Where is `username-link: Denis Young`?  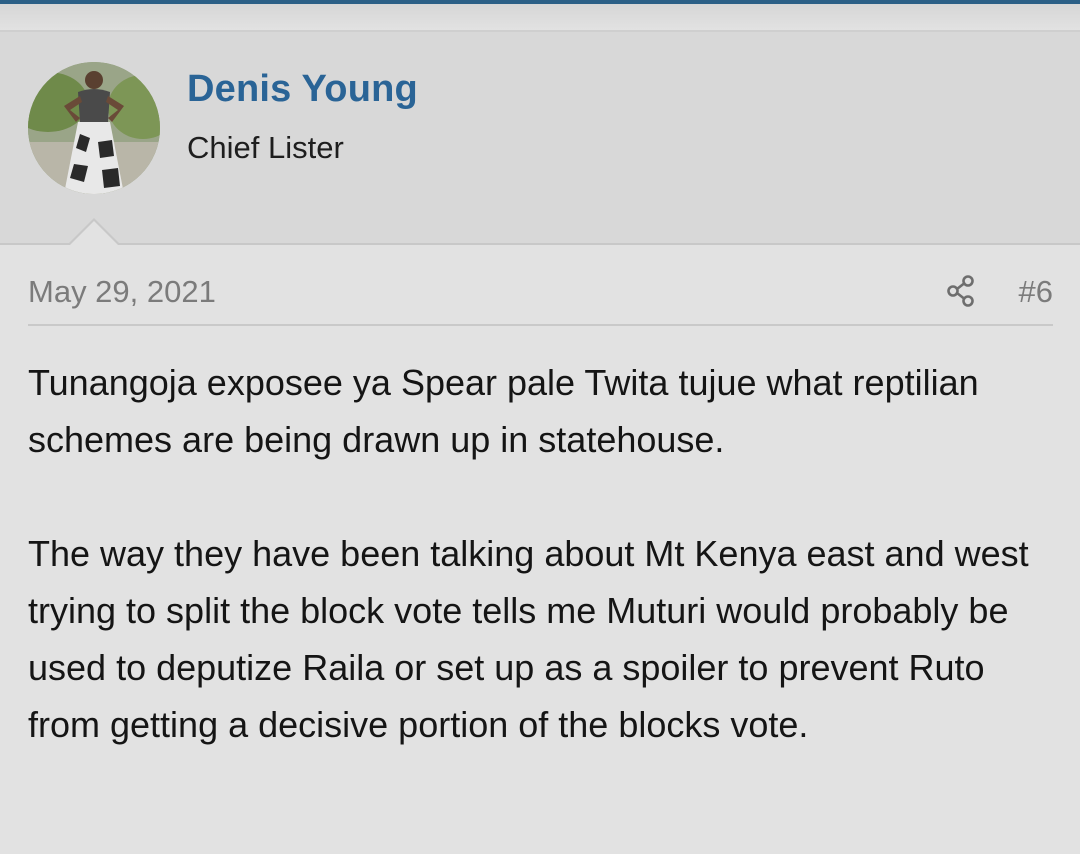
username-link: Denis Young is located at coordinates (302, 89).